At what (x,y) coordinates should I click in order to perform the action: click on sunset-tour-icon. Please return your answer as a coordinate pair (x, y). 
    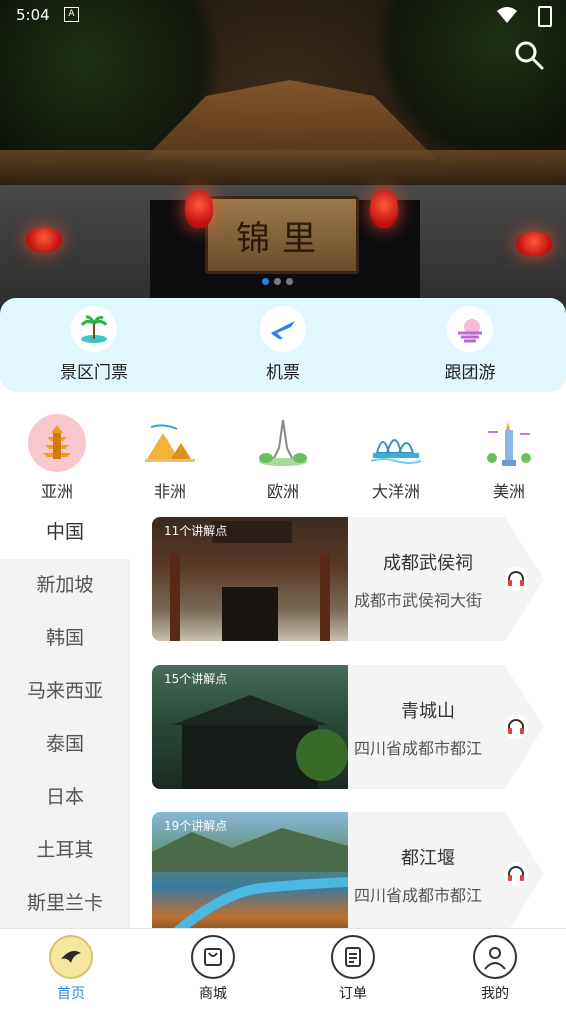
    Looking at the image, I should click on (470, 329).